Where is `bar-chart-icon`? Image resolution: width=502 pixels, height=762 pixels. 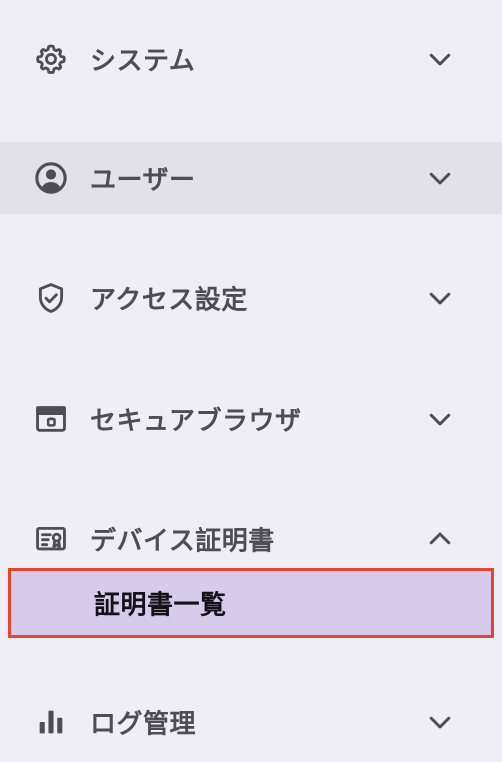
bar-chart-icon is located at coordinates (51, 722).